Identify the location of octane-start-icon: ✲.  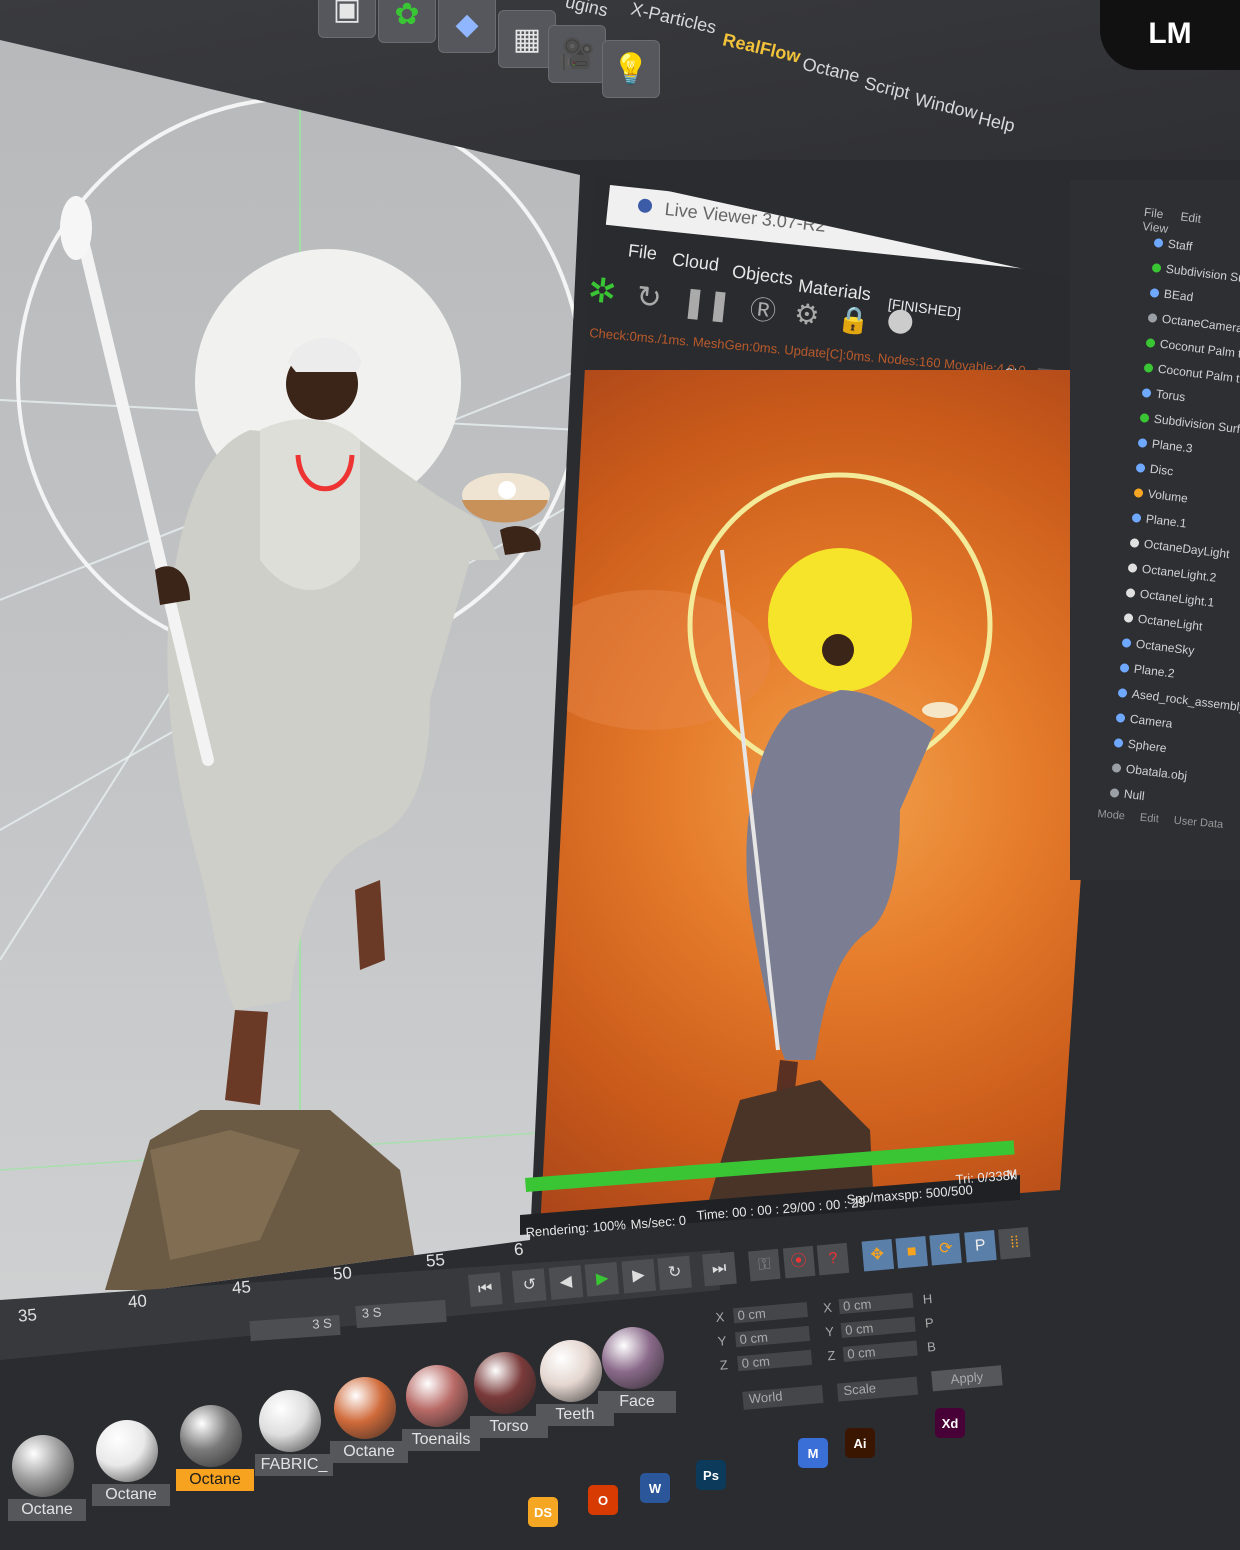
(602, 291).